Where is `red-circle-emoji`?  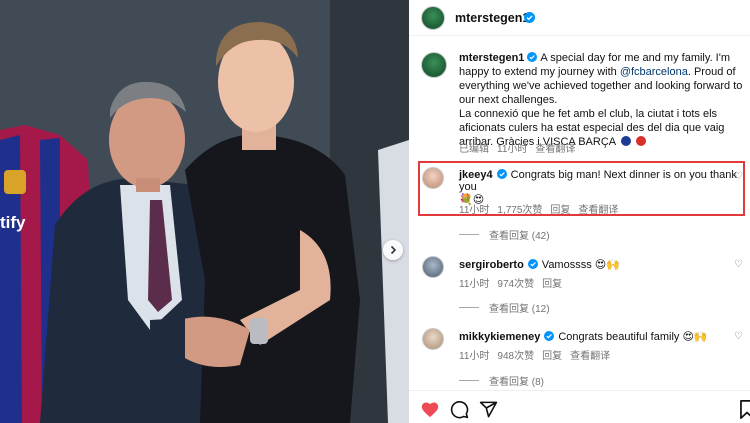 red-circle-emoji is located at coordinates (640, 141).